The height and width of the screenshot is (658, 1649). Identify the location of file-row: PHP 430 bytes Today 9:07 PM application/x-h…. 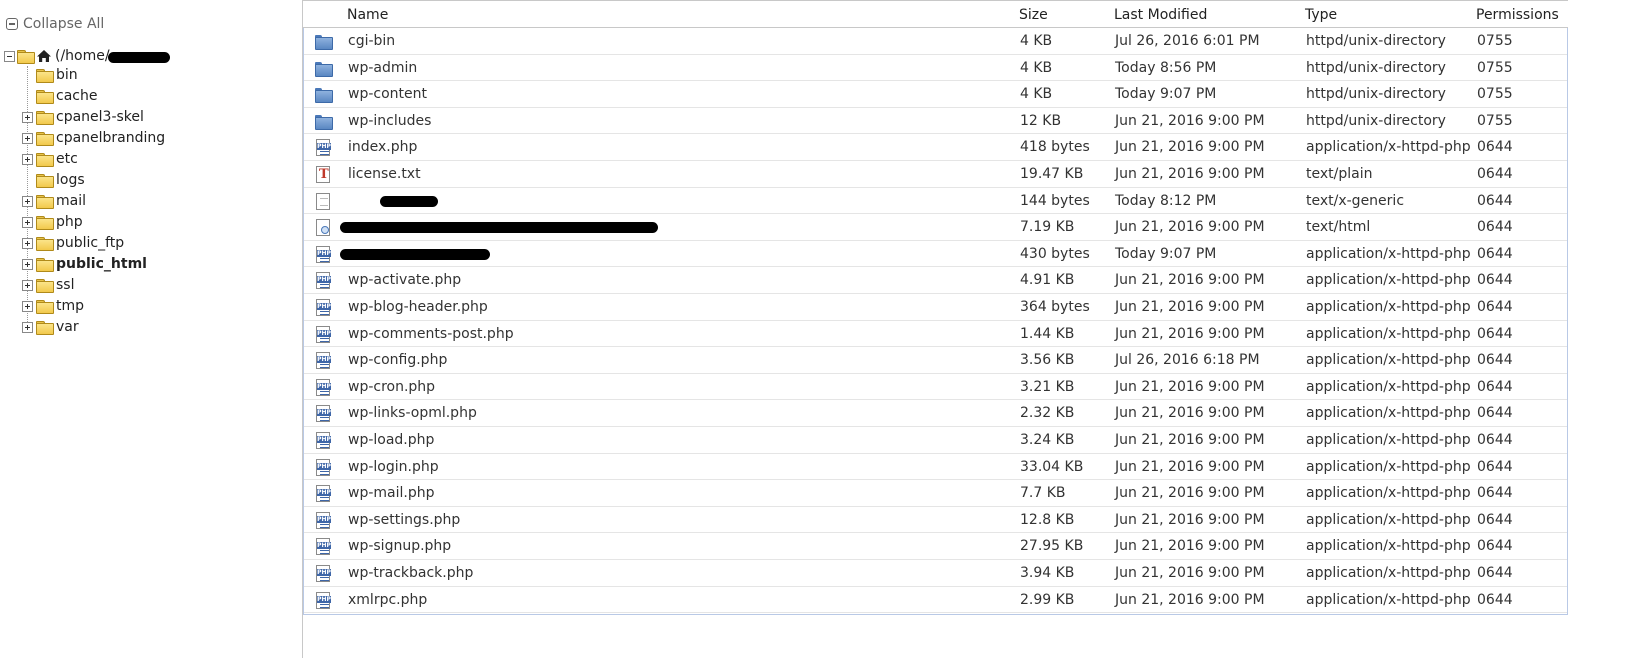
(935, 254).